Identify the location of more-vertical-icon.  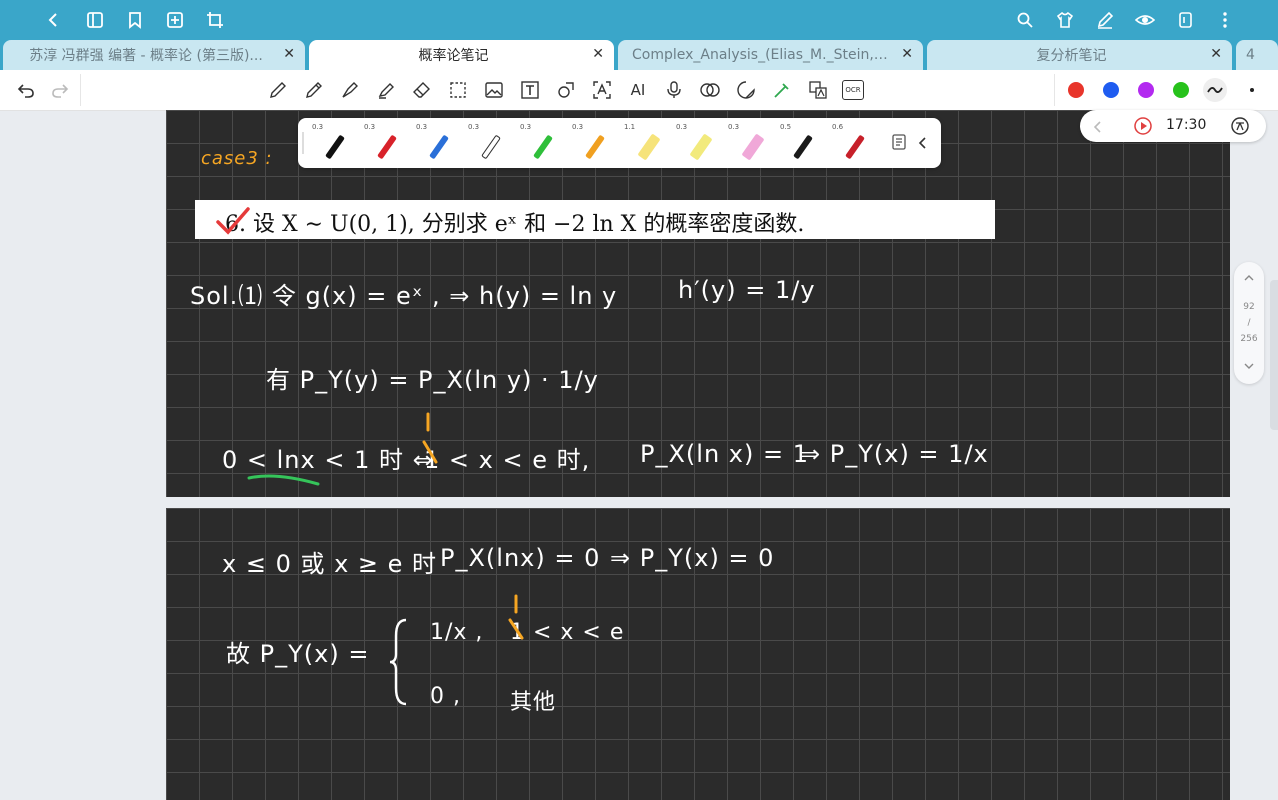
(1225, 20).